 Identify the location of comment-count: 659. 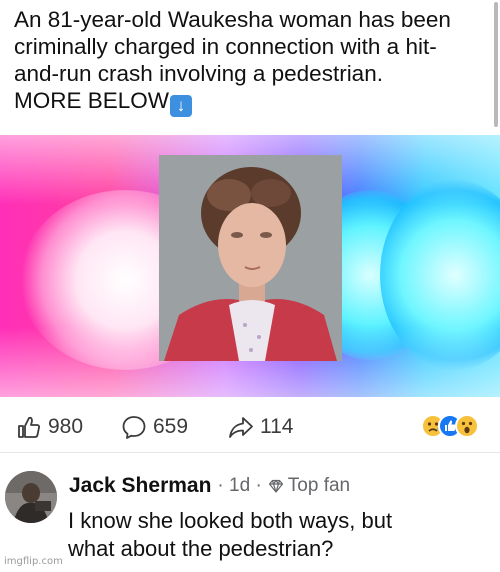
(171, 426).